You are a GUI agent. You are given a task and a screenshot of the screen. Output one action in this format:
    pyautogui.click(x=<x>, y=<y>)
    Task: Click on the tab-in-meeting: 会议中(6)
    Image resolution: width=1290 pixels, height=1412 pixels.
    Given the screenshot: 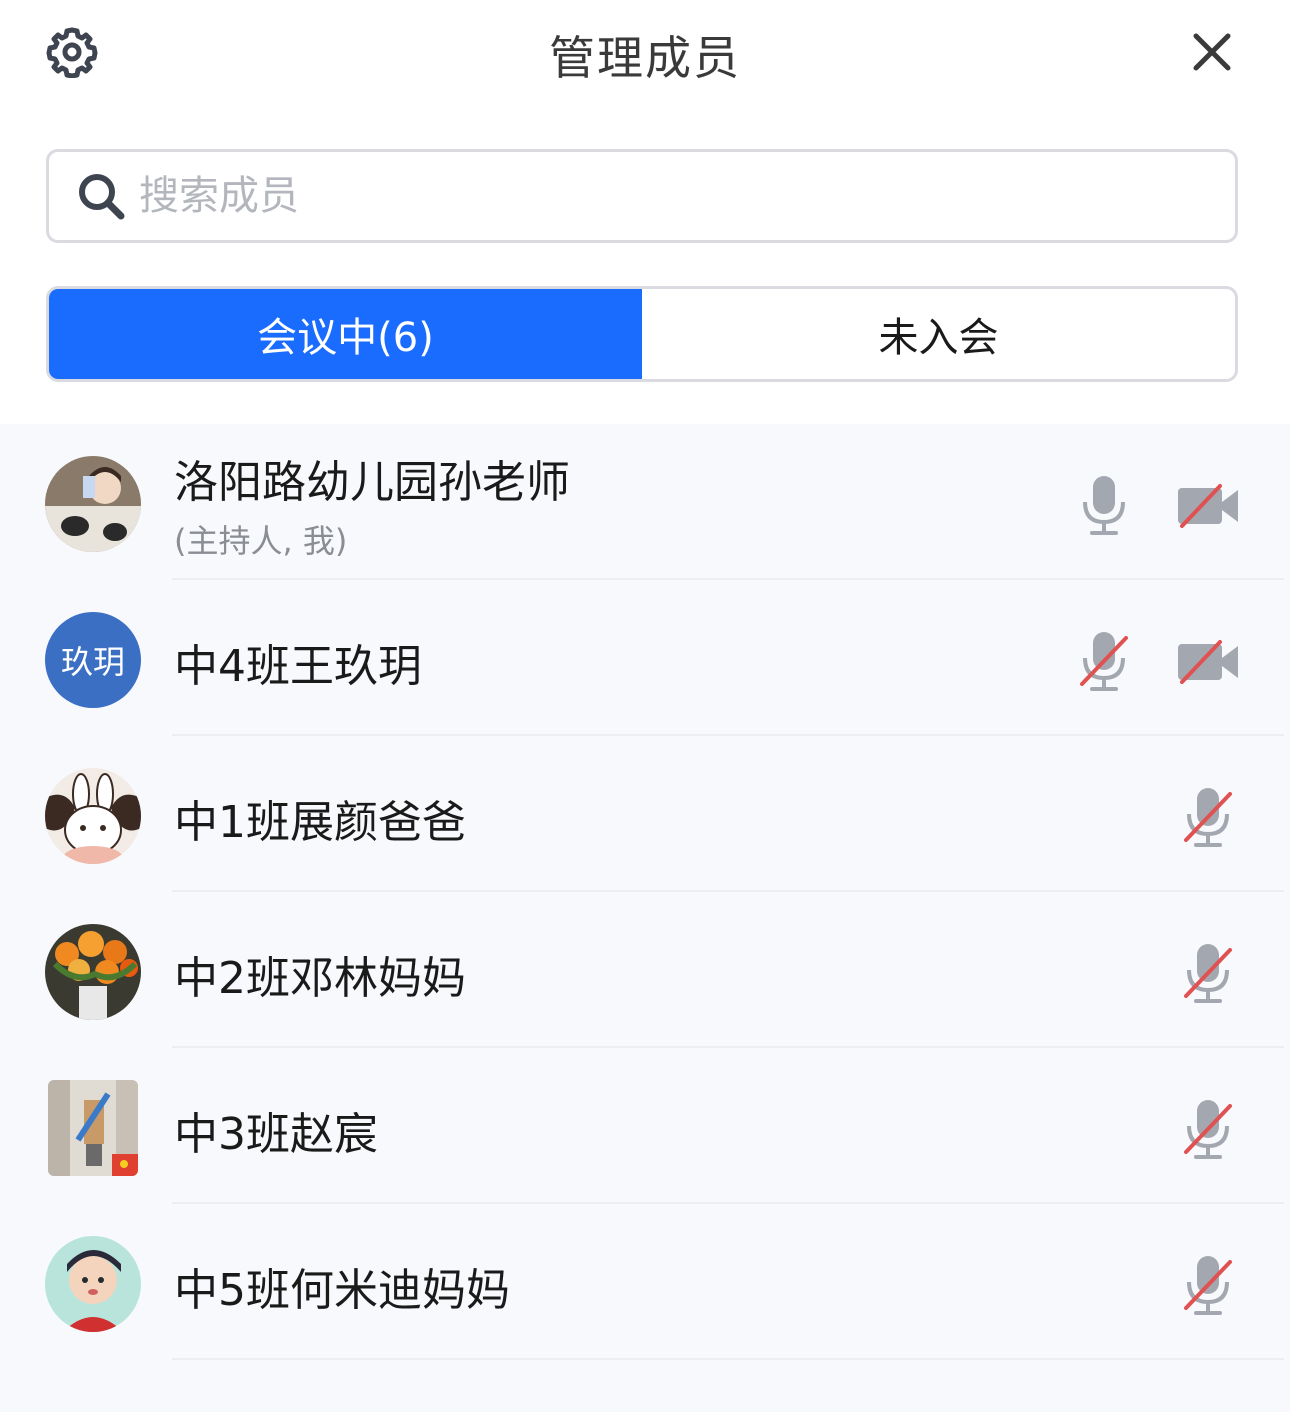 What is the action you would take?
    pyautogui.click(x=345, y=334)
    